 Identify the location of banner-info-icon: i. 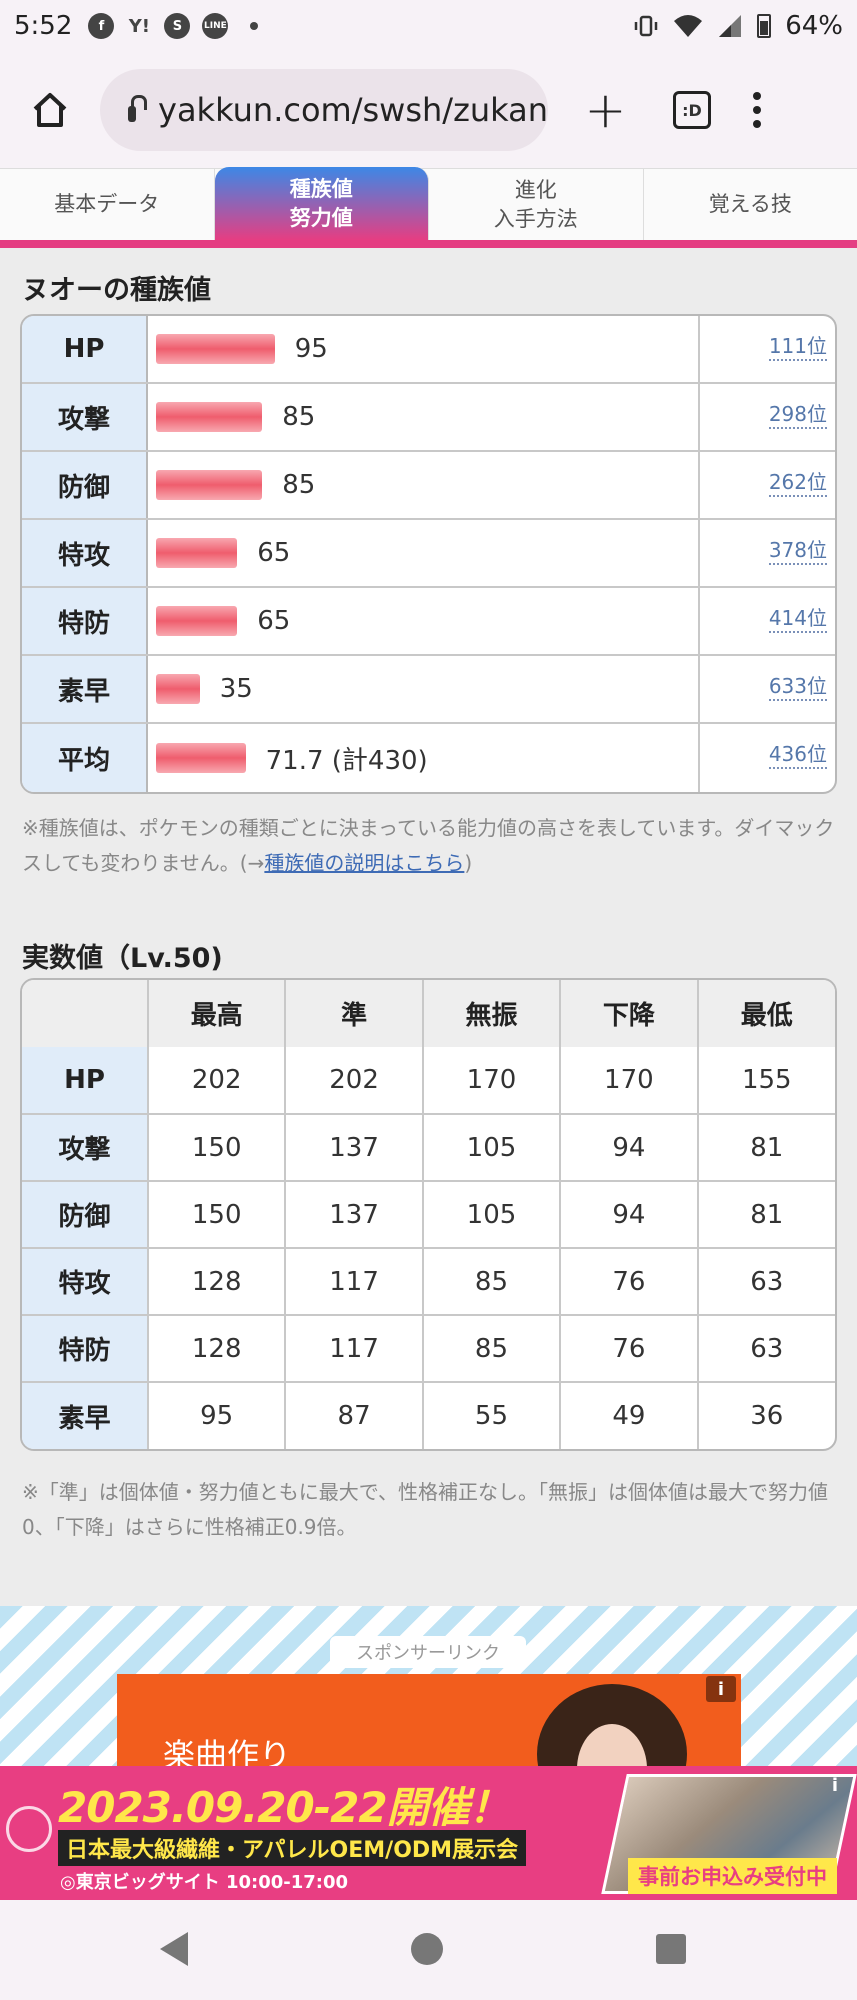
(835, 1785).